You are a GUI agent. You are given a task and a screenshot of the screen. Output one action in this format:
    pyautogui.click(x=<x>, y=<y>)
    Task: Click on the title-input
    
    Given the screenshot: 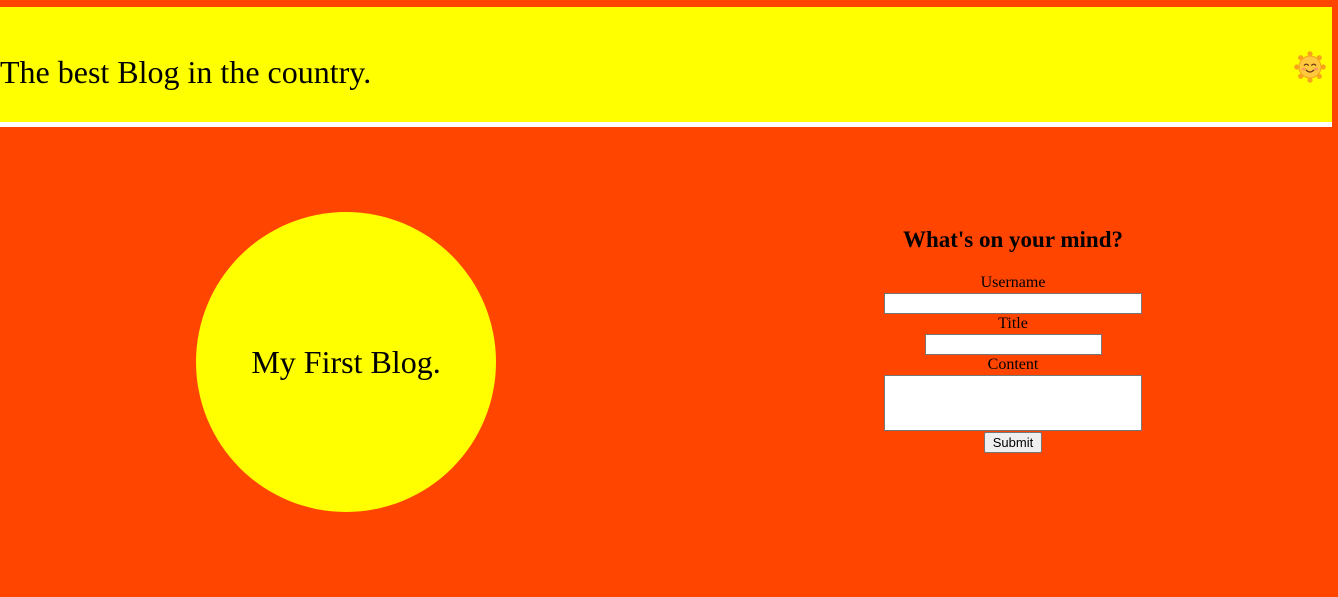 What is the action you would take?
    pyautogui.click(x=1013, y=344)
    